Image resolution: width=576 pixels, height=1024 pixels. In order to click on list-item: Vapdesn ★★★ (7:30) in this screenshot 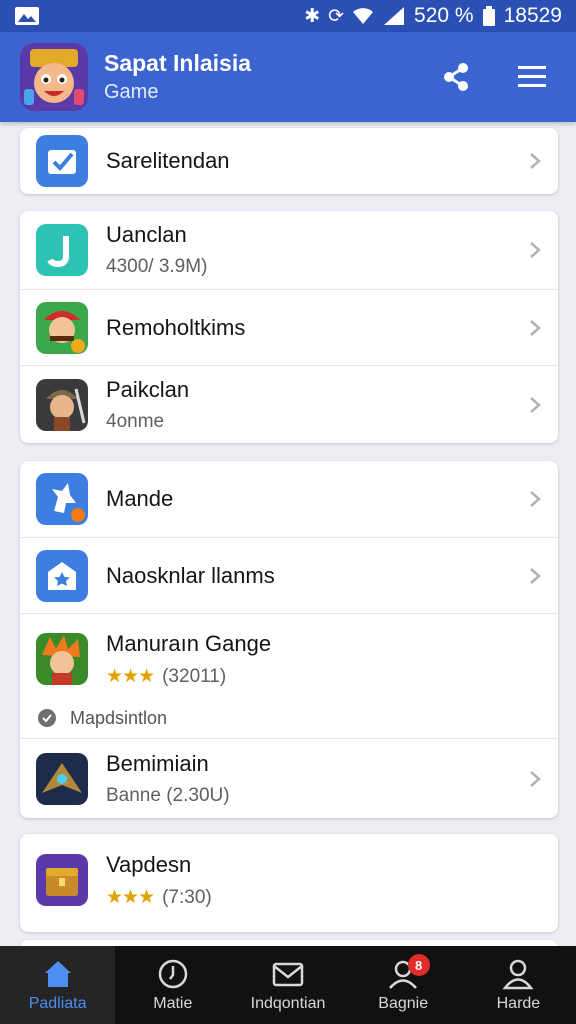, I will do `click(289, 876)`.